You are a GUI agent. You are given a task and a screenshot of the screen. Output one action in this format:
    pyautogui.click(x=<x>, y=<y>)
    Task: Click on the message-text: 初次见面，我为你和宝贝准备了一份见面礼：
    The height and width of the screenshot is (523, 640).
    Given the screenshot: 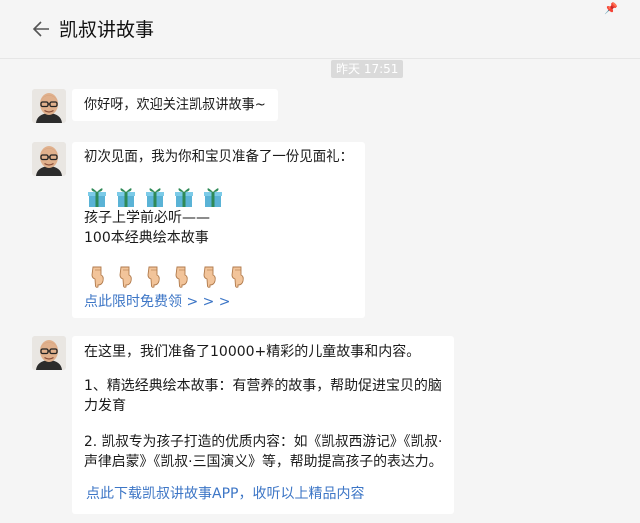 What is the action you would take?
    pyautogui.click(x=219, y=157)
    